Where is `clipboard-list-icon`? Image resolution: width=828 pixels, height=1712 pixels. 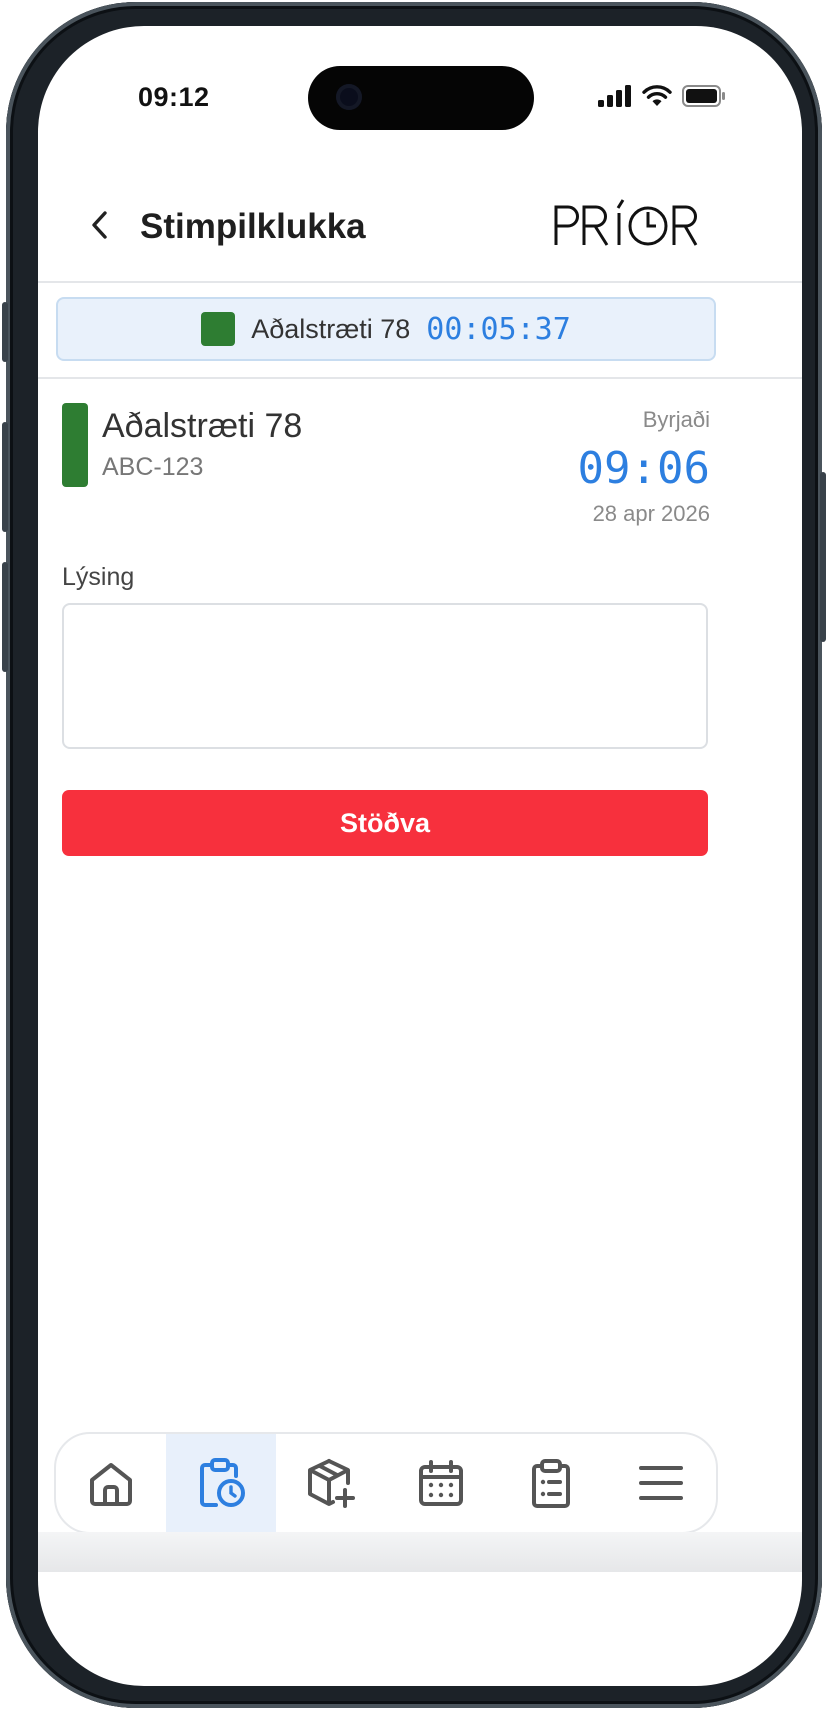 clipboard-list-icon is located at coordinates (551, 1483).